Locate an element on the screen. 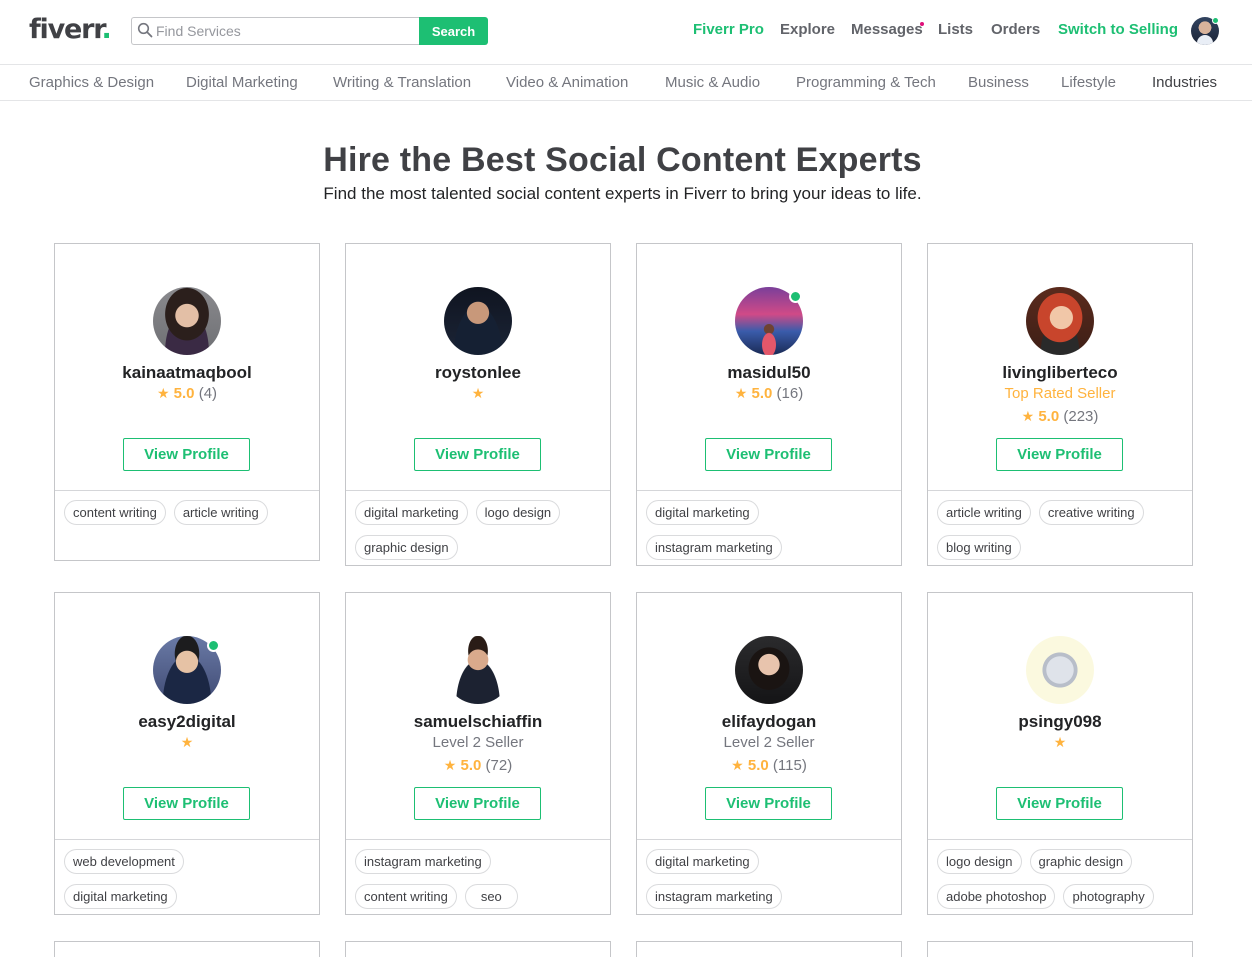 This screenshot has width=1252, height=957. seller-username: roystonlee is located at coordinates (478, 373).